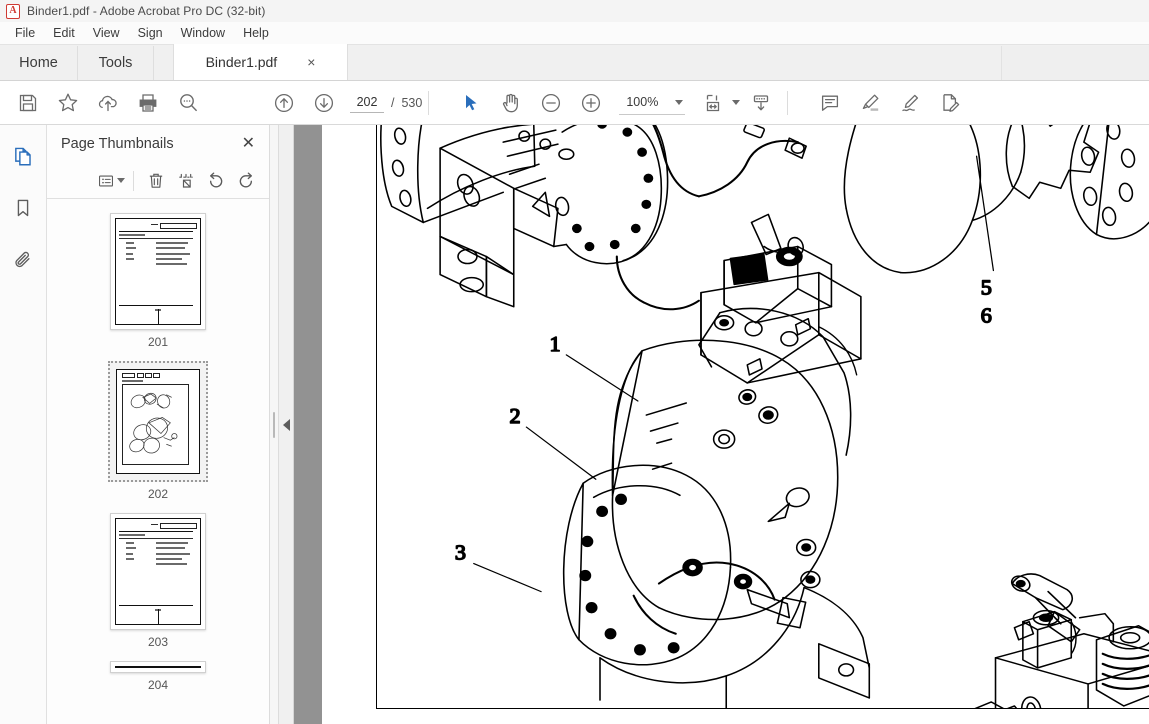 This screenshot has width=1149, height=724. What do you see at coordinates (386, 102) in the screenshot?
I see `page-navigation: / 530` at bounding box center [386, 102].